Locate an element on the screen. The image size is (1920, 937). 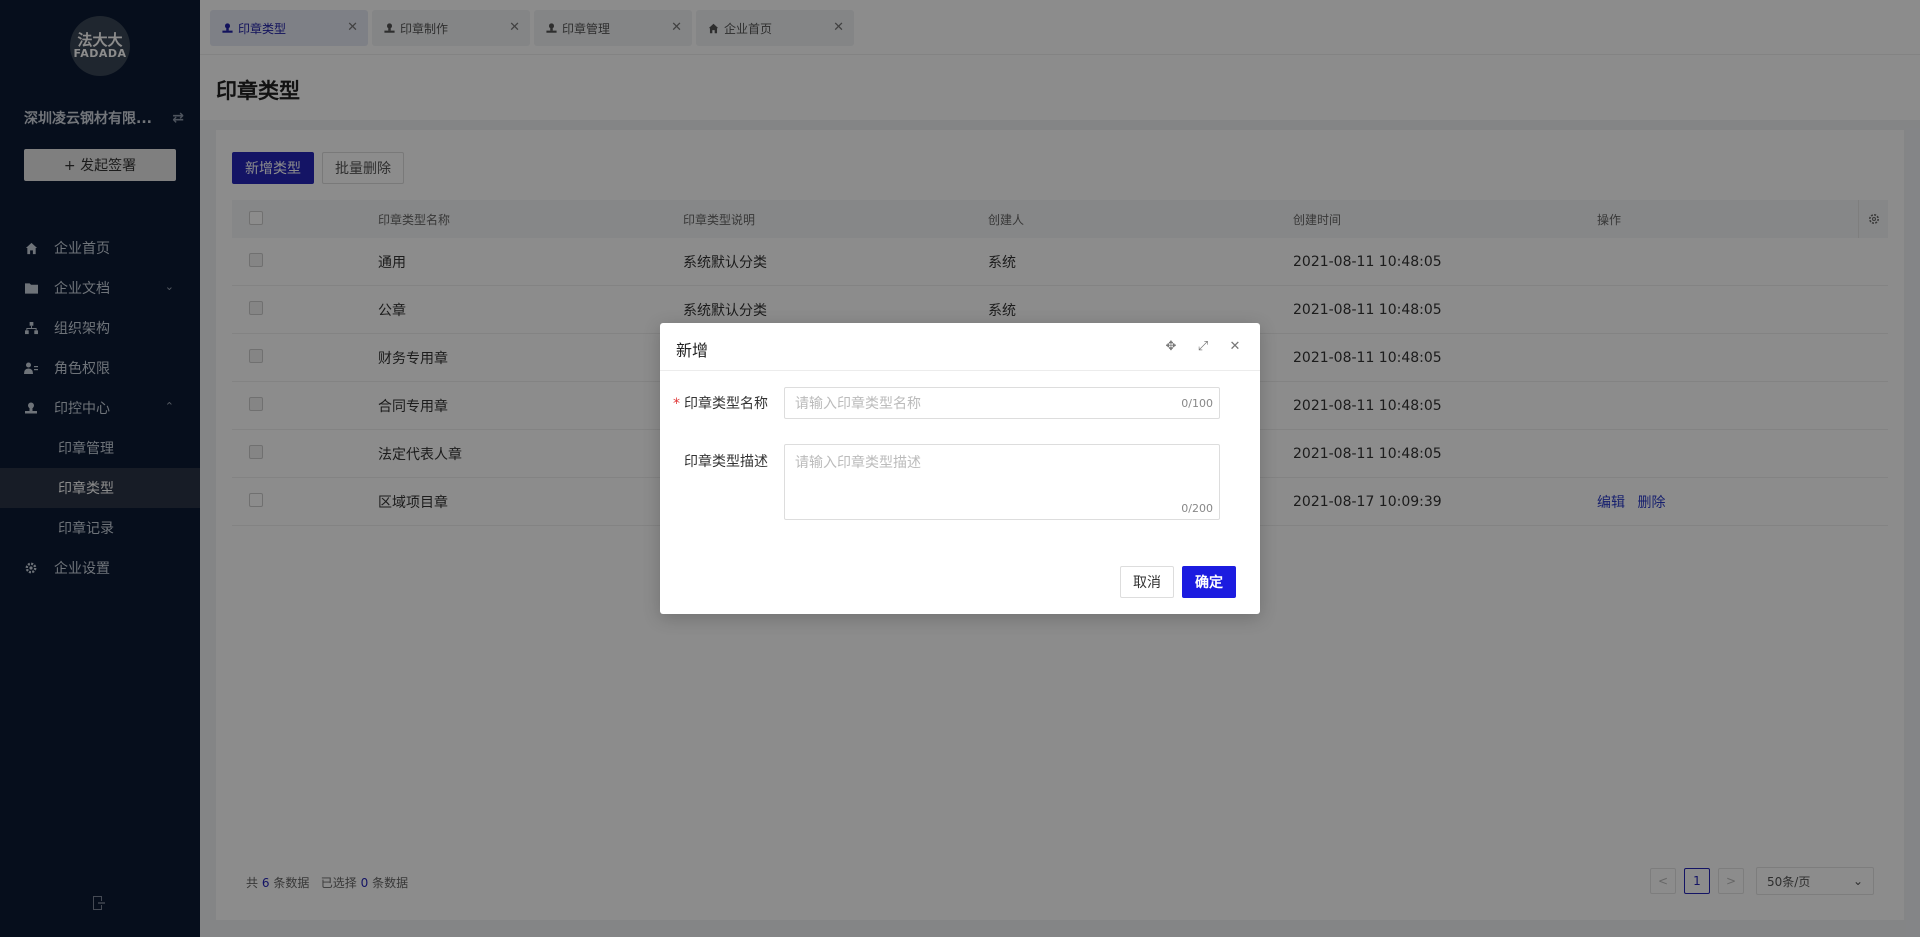
close-icon: ✕ is located at coordinates (1235, 346).